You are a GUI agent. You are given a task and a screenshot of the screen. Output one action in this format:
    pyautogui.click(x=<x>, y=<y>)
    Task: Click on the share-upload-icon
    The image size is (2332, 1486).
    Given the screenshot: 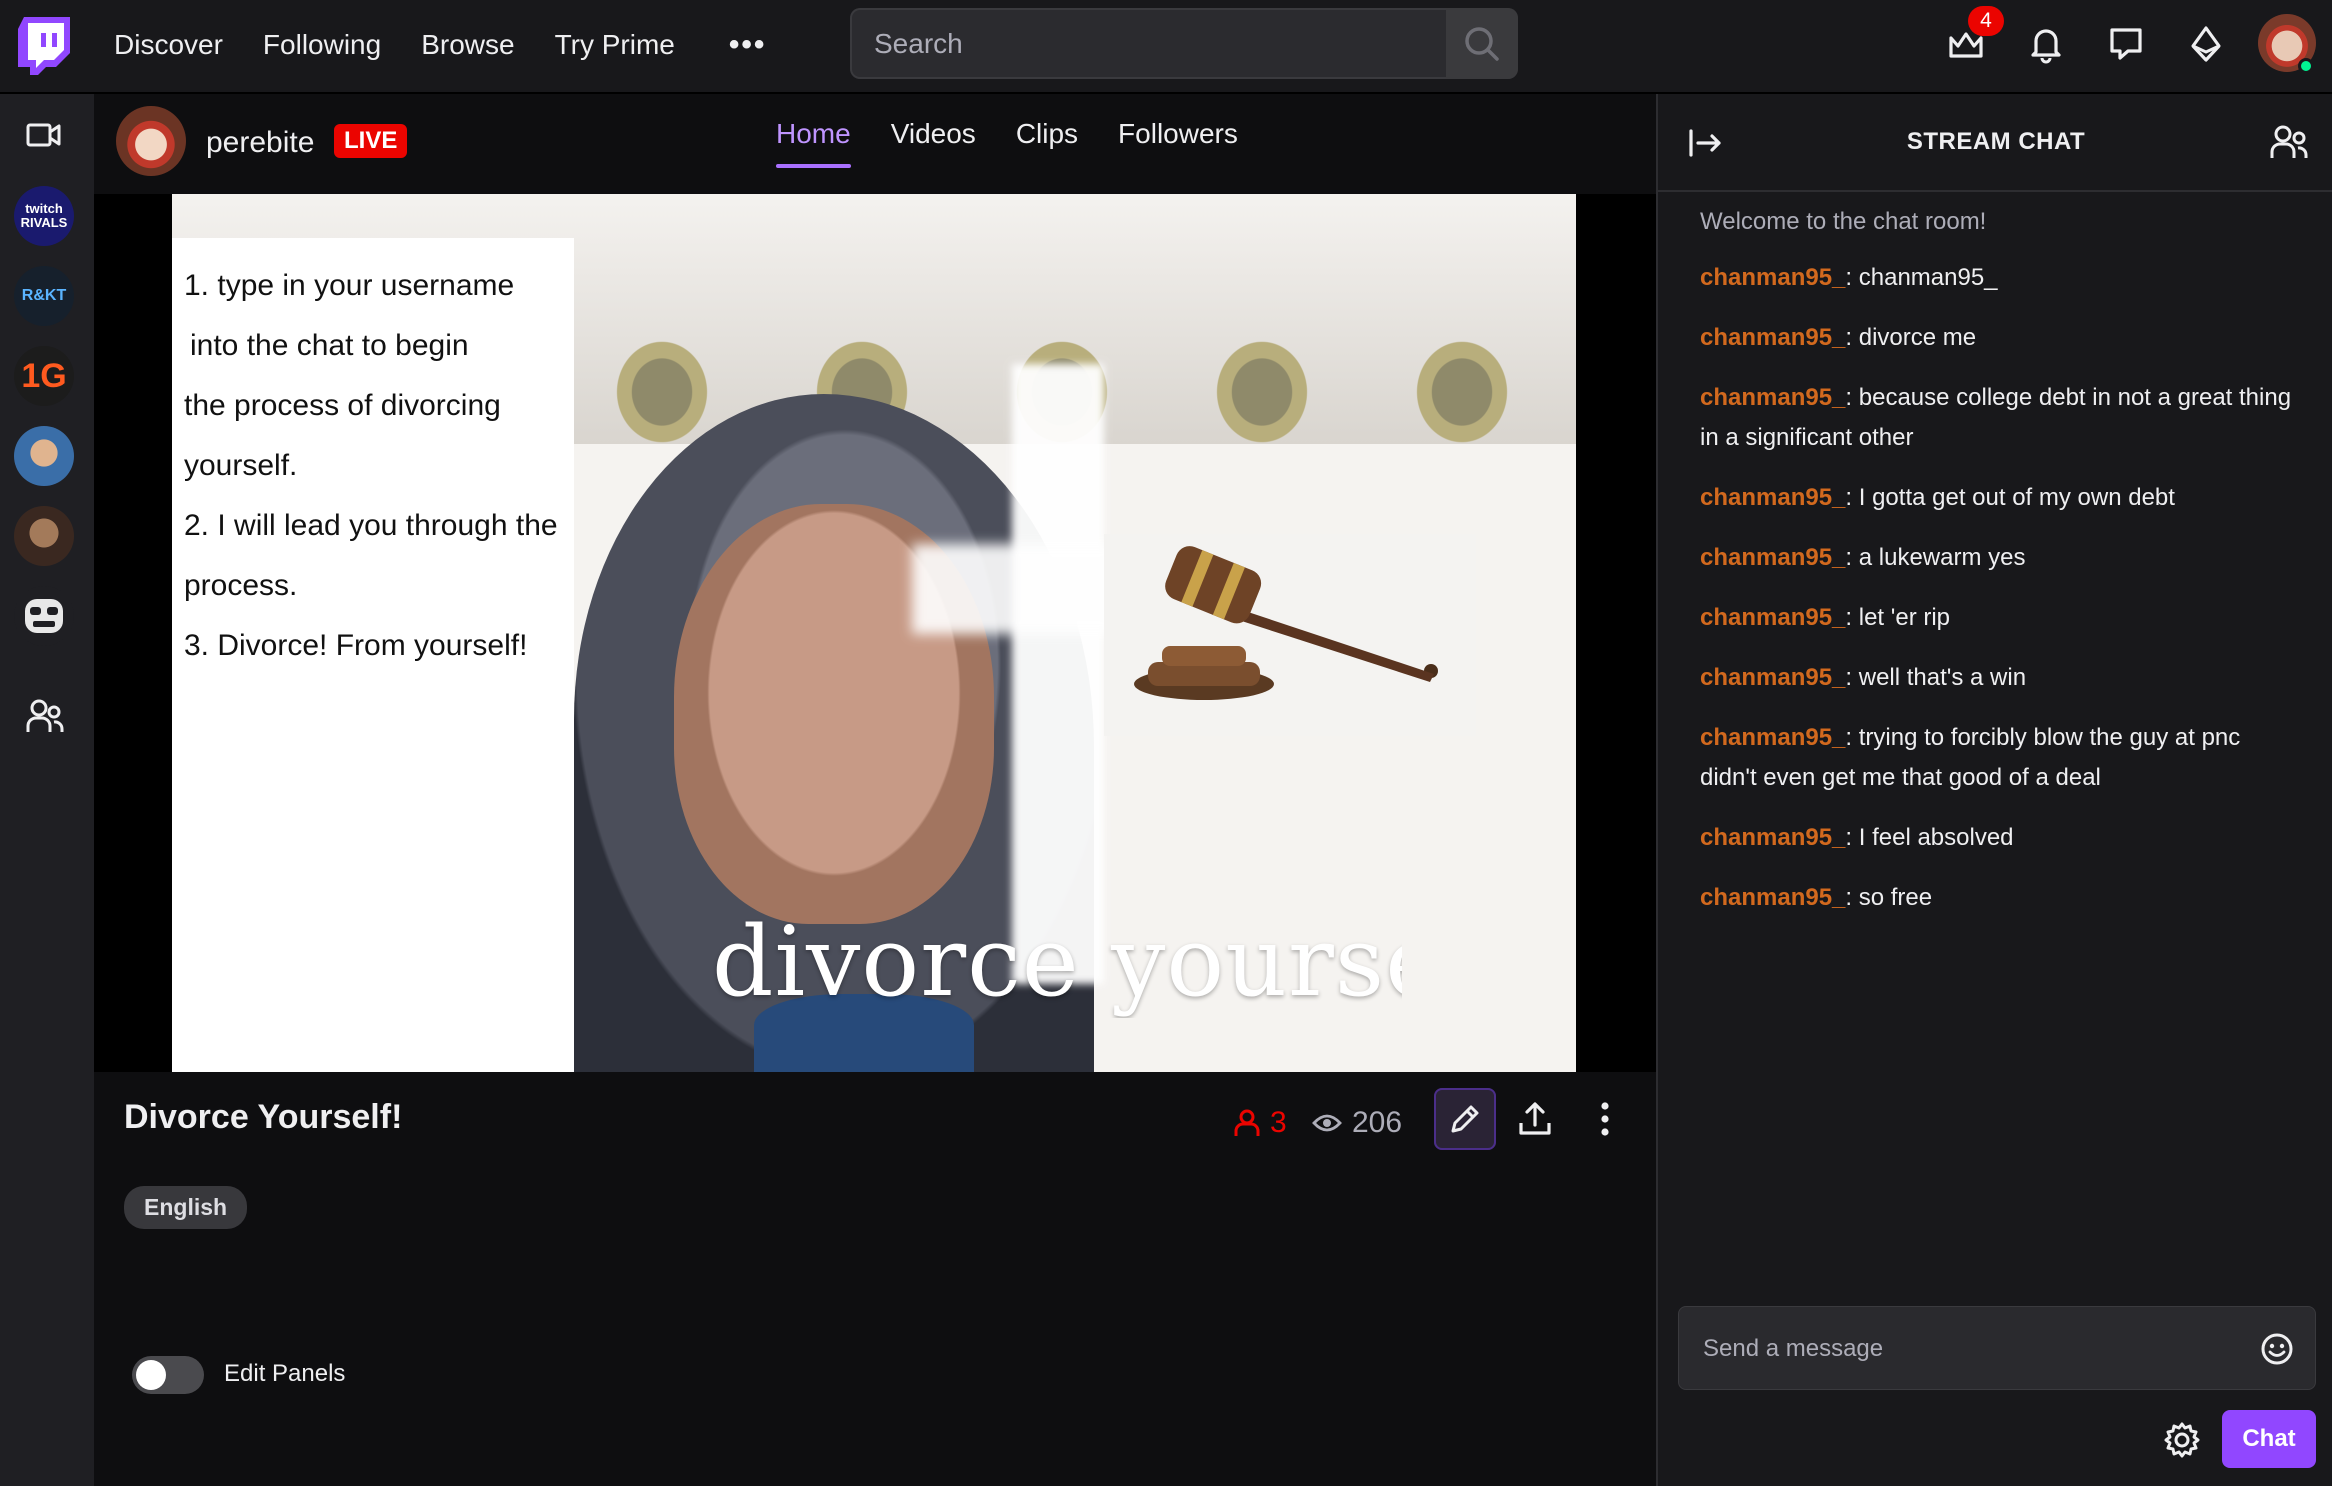 What is the action you would take?
    pyautogui.click(x=1535, y=1118)
    